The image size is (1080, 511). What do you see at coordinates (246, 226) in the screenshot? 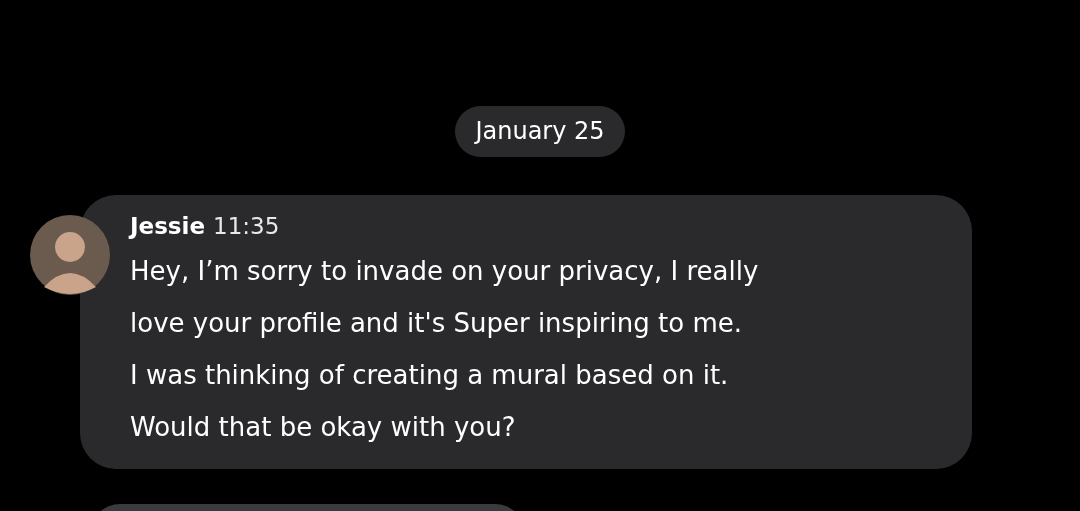
I see `message-time: 11:35` at bounding box center [246, 226].